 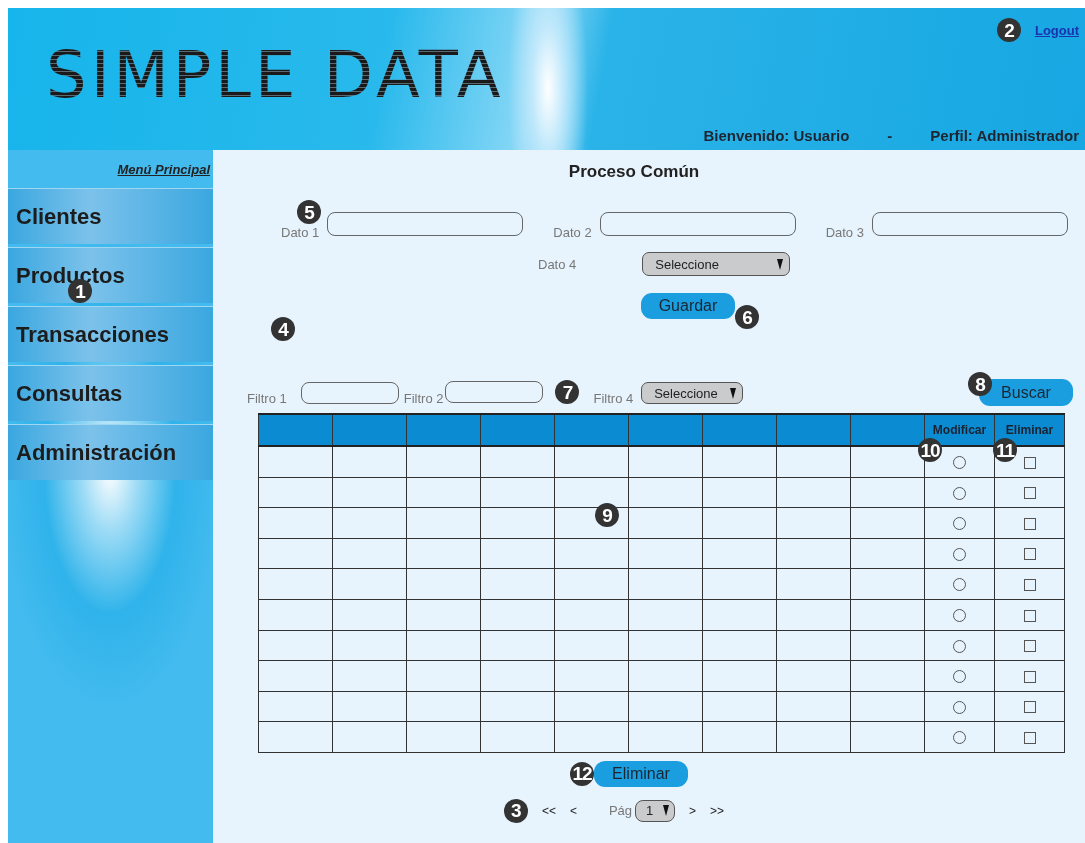 What do you see at coordinates (110, 393) in the screenshot?
I see `nav-item: Consultas` at bounding box center [110, 393].